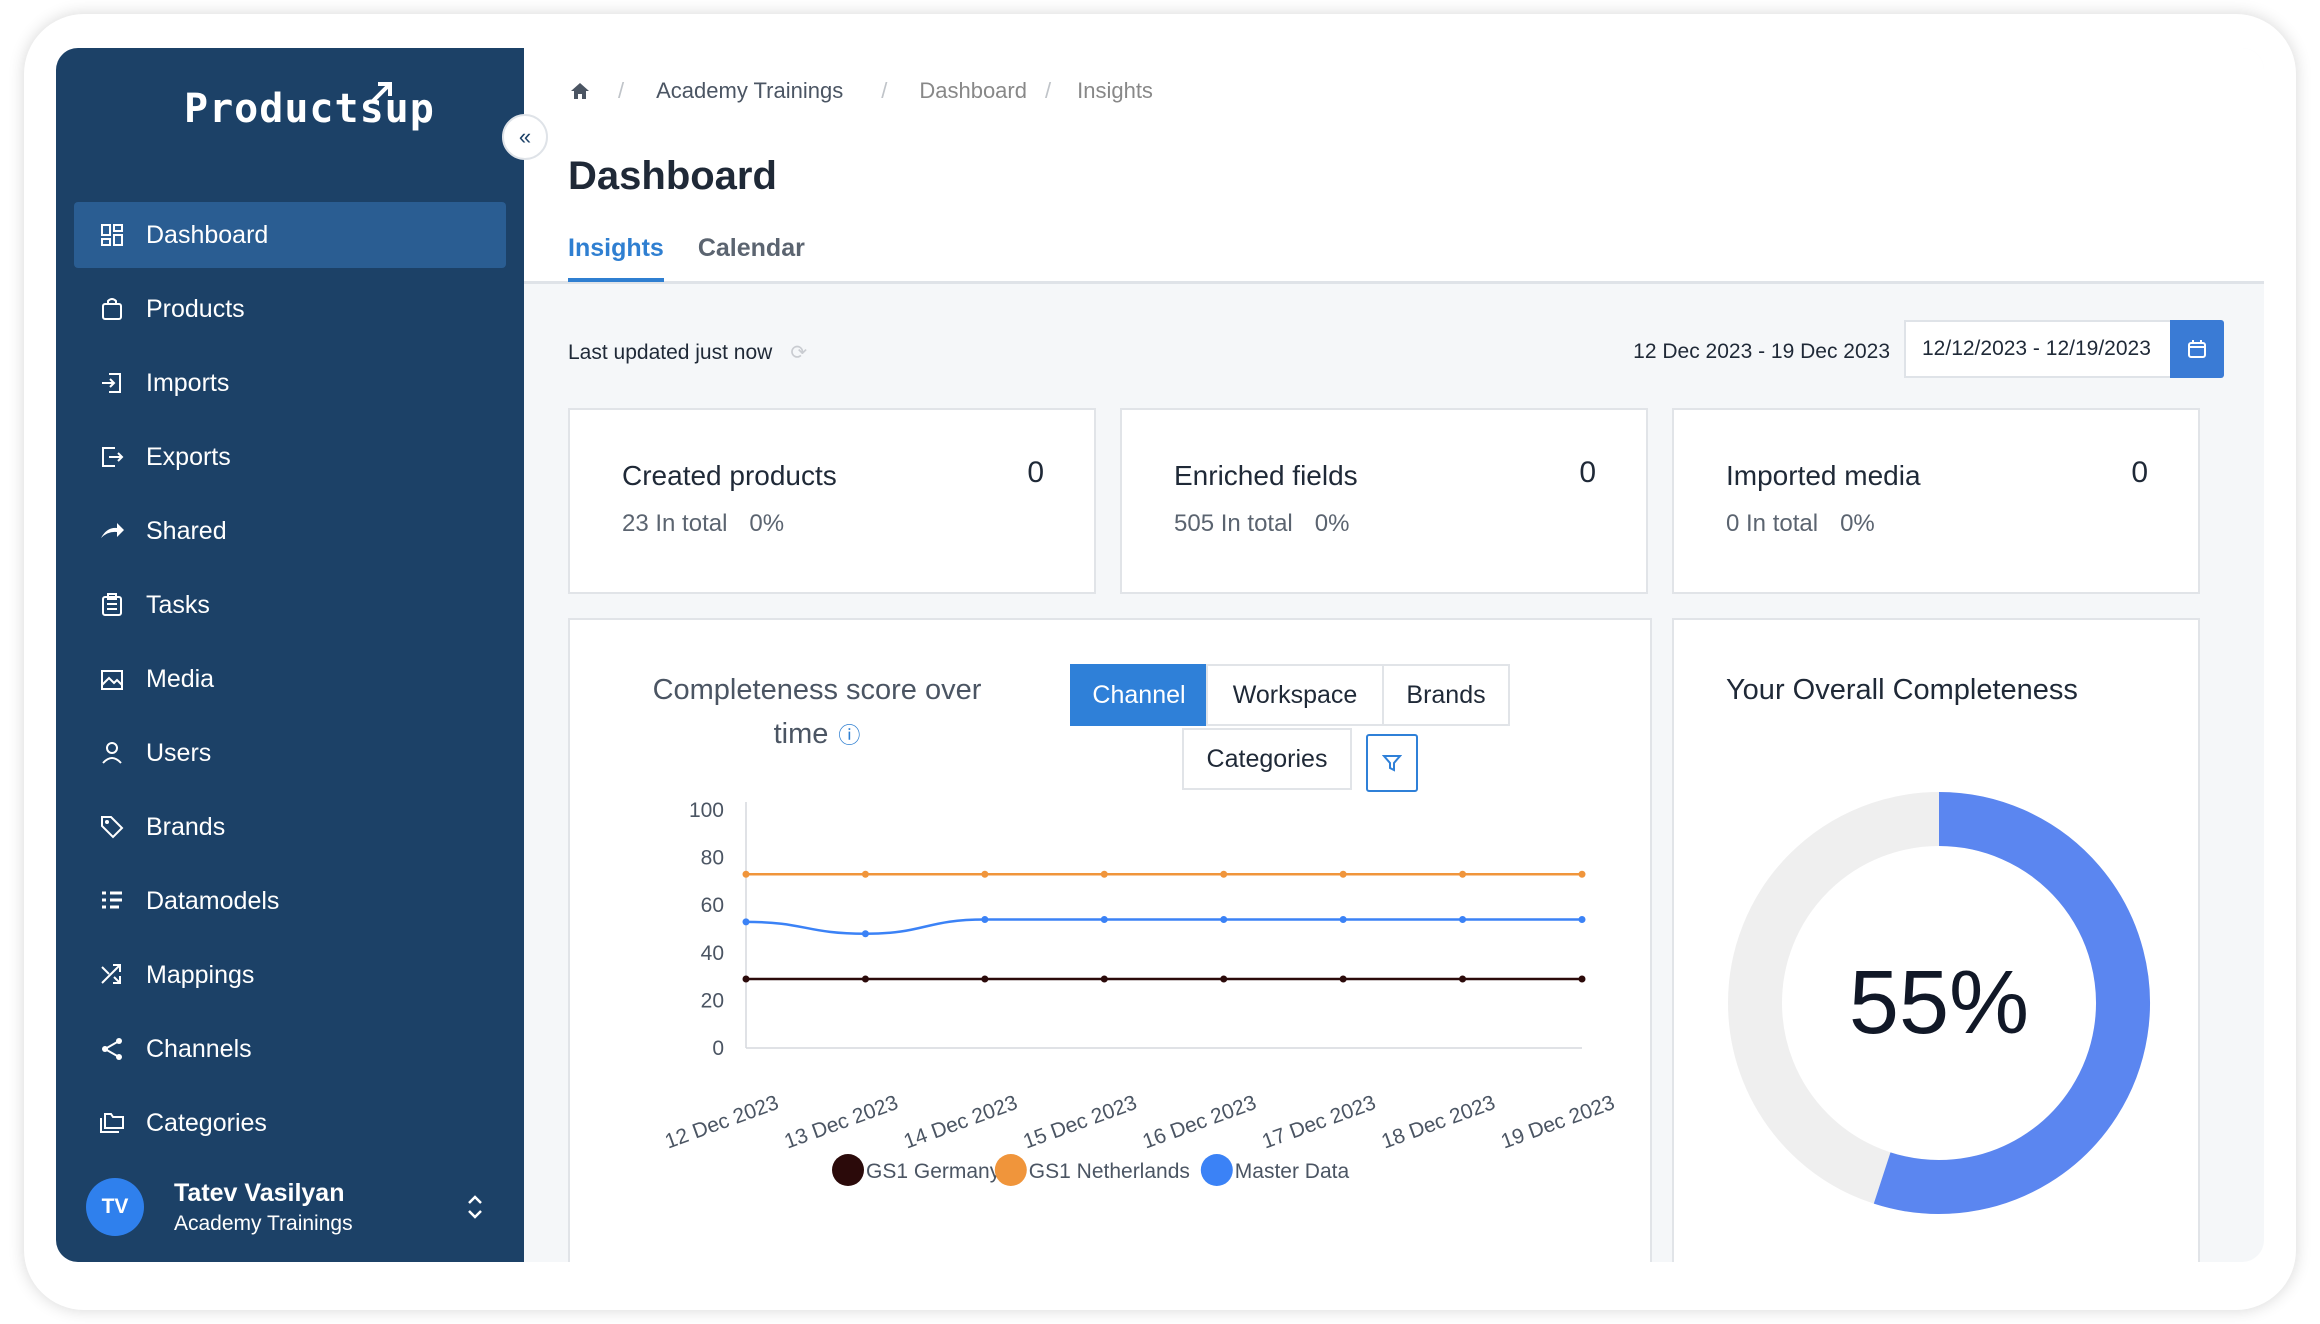 The height and width of the screenshot is (1324, 2320). What do you see at coordinates (290, 753) in the screenshot?
I see `sidebar-item-users: Users` at bounding box center [290, 753].